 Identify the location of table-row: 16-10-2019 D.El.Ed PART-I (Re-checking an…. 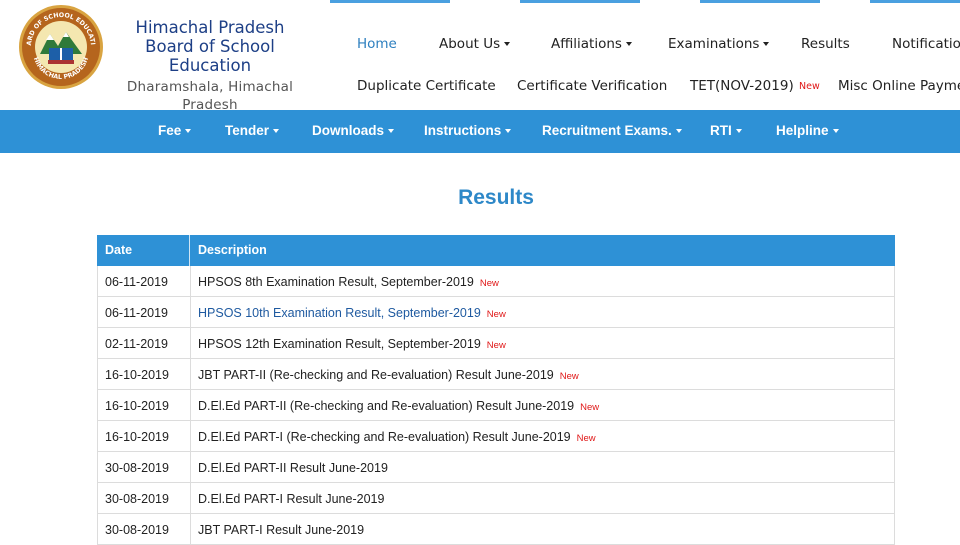
(496, 436).